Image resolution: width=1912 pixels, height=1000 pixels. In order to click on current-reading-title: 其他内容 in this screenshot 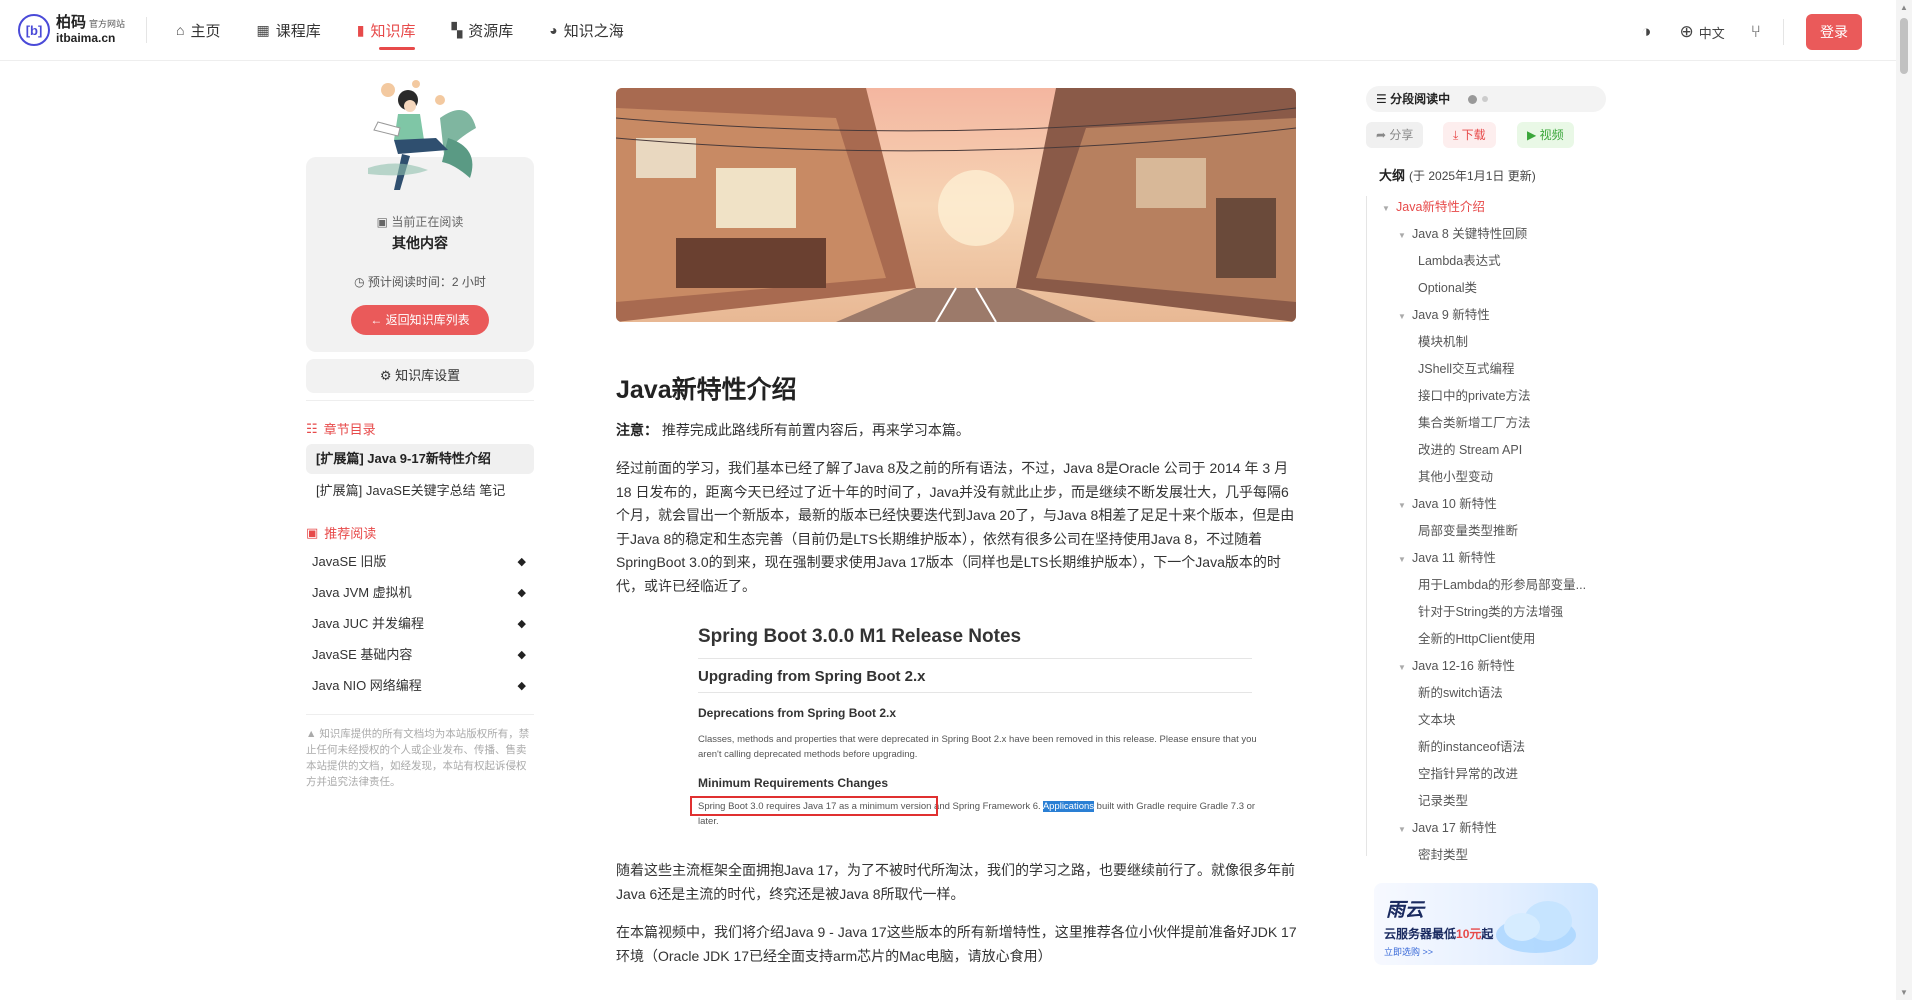, I will do `click(420, 243)`.